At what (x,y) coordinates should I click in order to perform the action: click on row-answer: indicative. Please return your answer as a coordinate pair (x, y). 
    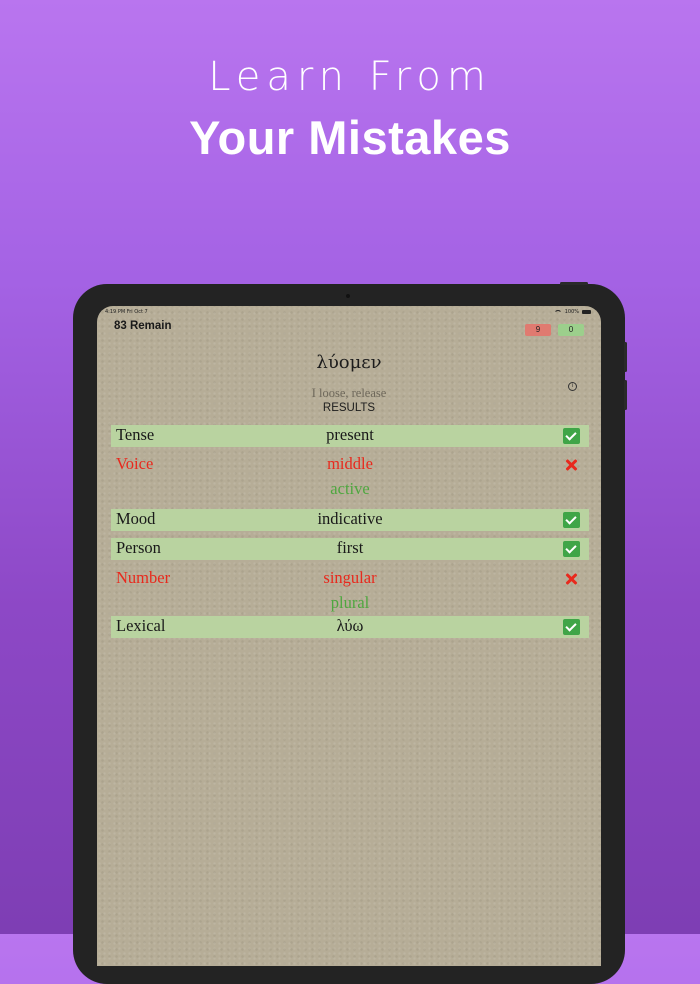
    Looking at the image, I should click on (350, 518).